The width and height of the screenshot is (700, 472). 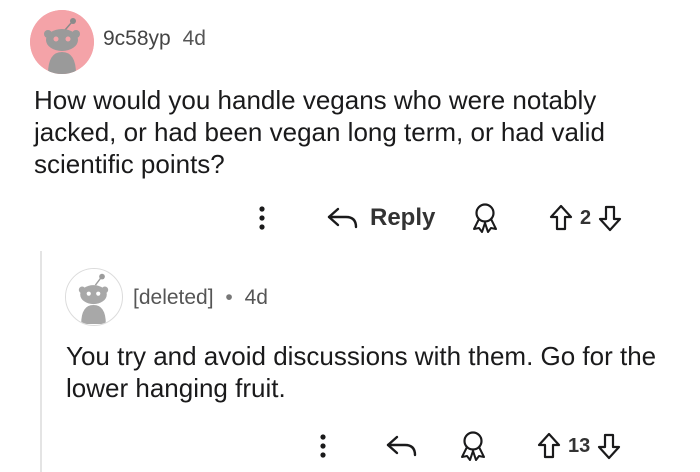 I want to click on username: 9c58yp, so click(x=137, y=38).